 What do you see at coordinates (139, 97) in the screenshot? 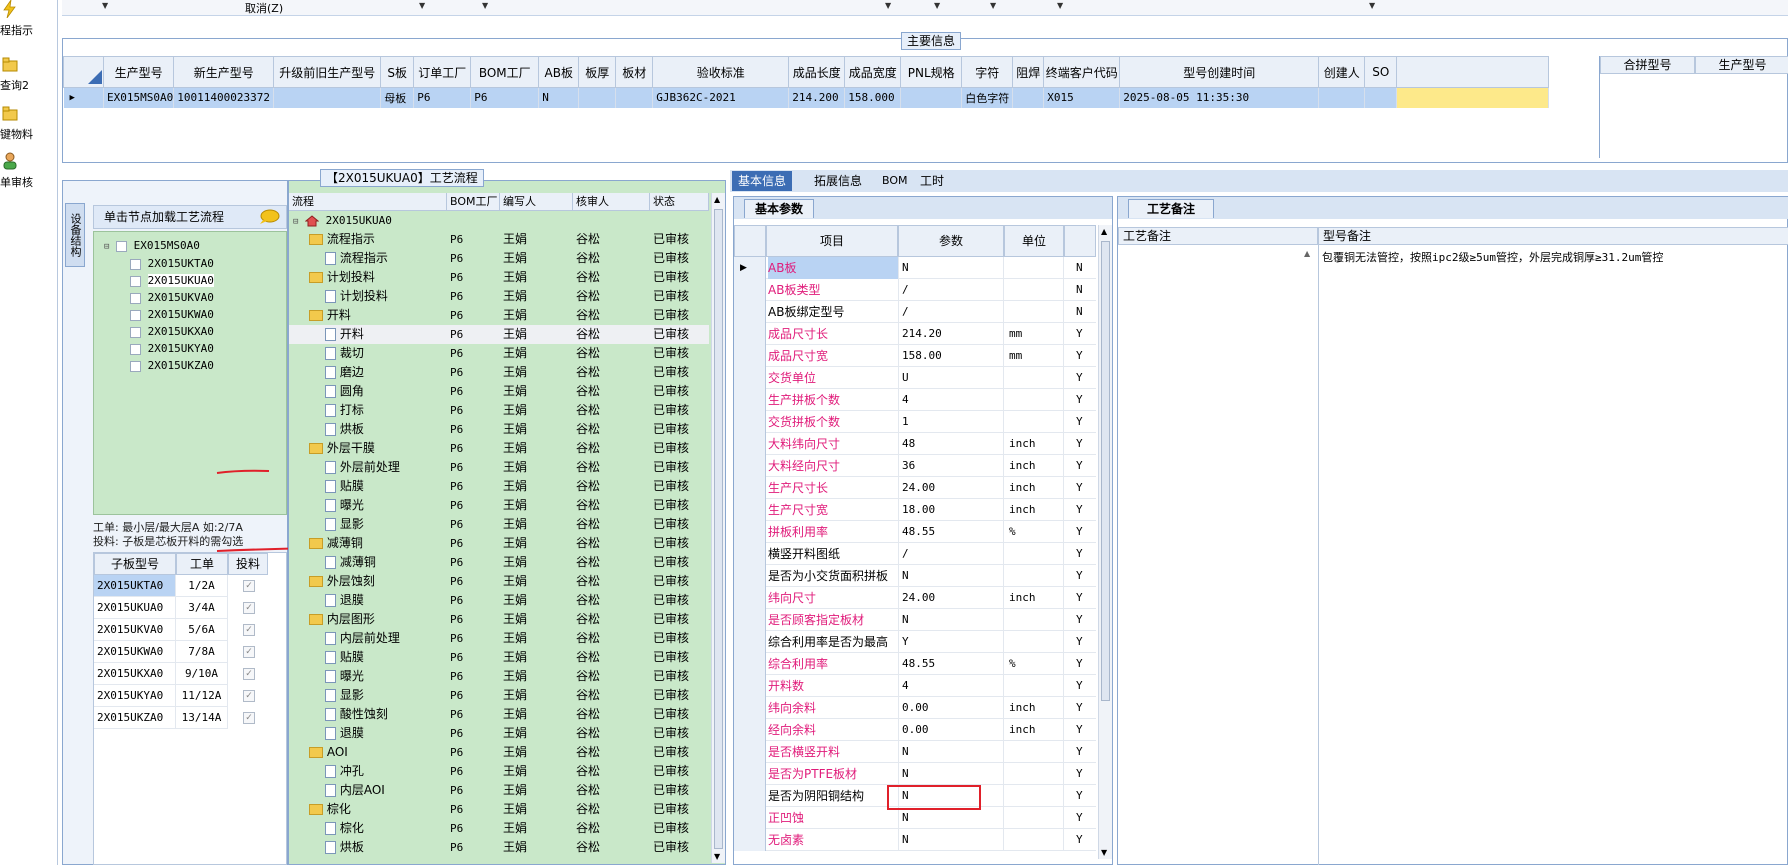
I see `grid-cell: EX015MS0A0` at bounding box center [139, 97].